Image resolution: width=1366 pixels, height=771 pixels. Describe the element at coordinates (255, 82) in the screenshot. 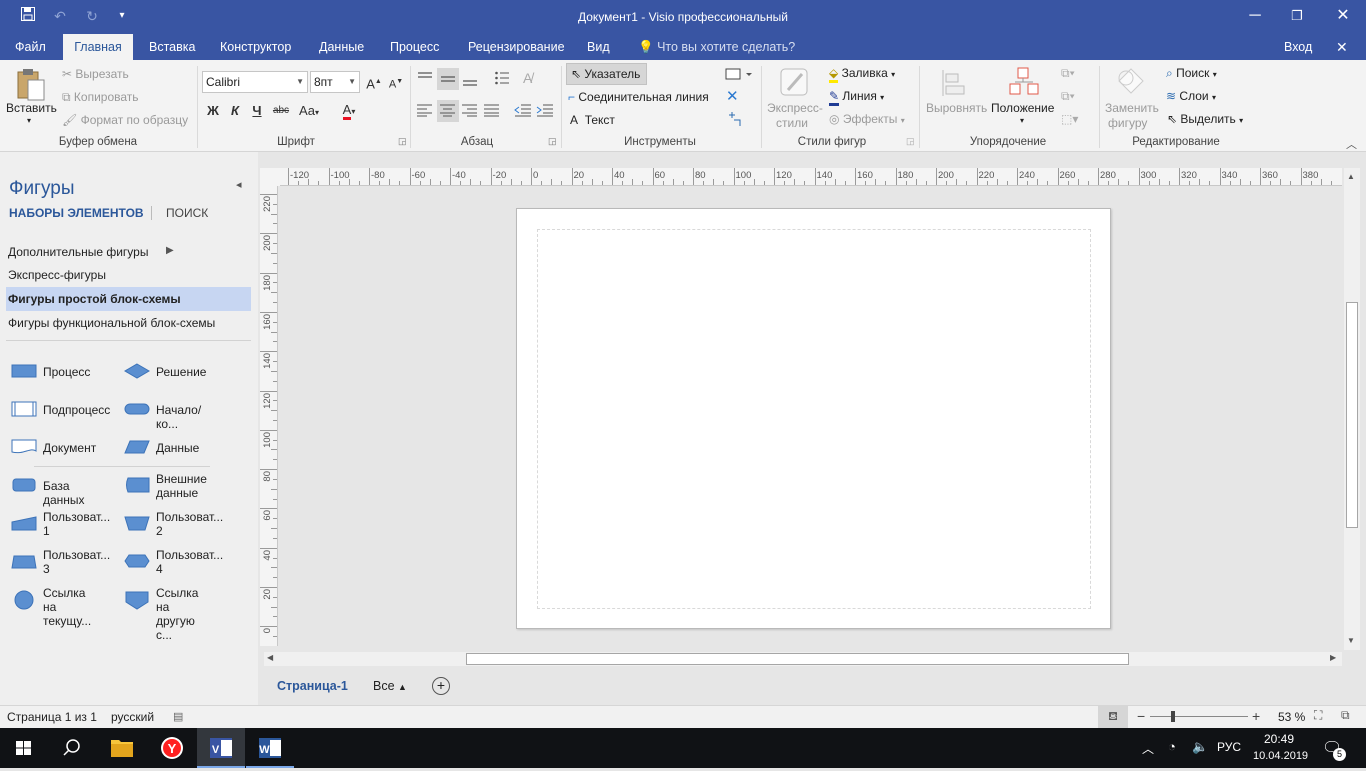

I see `font-family-select: Calibri ▼` at that location.